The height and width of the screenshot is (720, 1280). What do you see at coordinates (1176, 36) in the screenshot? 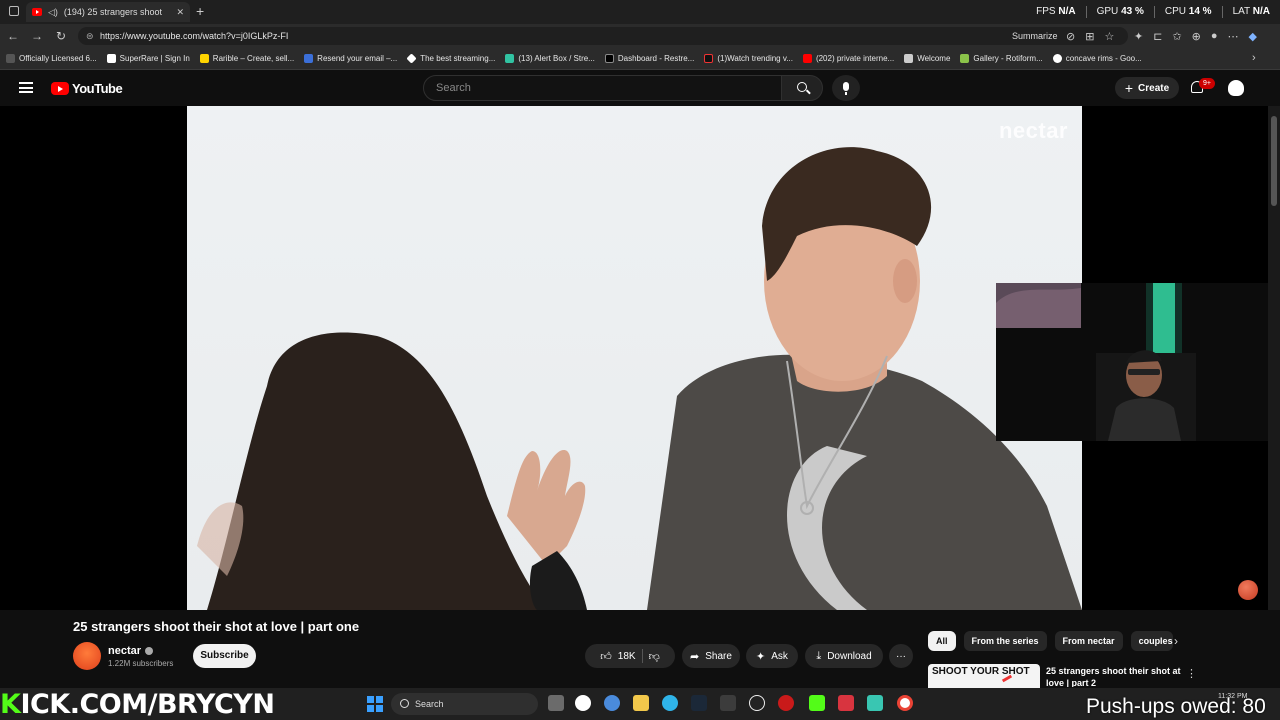
I see `favorites-icon: ✩` at bounding box center [1176, 36].